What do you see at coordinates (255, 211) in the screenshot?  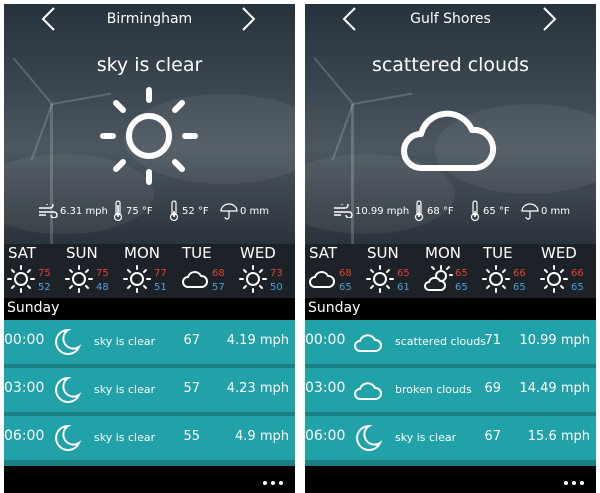 I see `rain-value: 0 mm` at bounding box center [255, 211].